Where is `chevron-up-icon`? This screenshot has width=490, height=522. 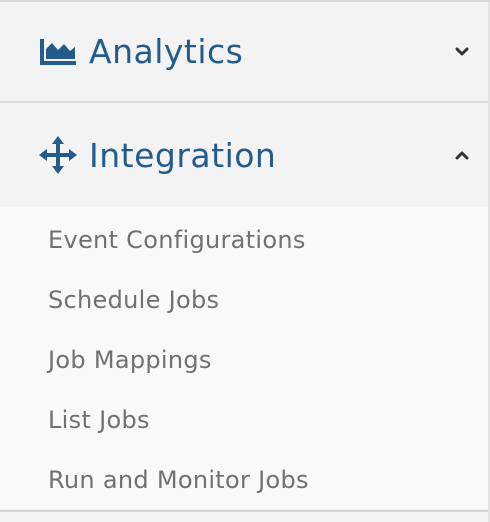 chevron-up-icon is located at coordinates (462, 155).